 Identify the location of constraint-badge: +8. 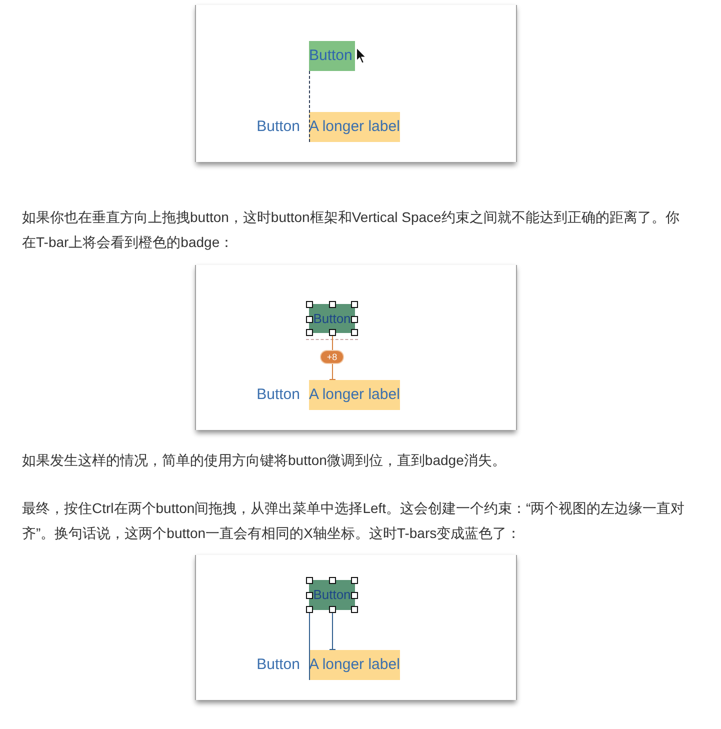
(332, 357).